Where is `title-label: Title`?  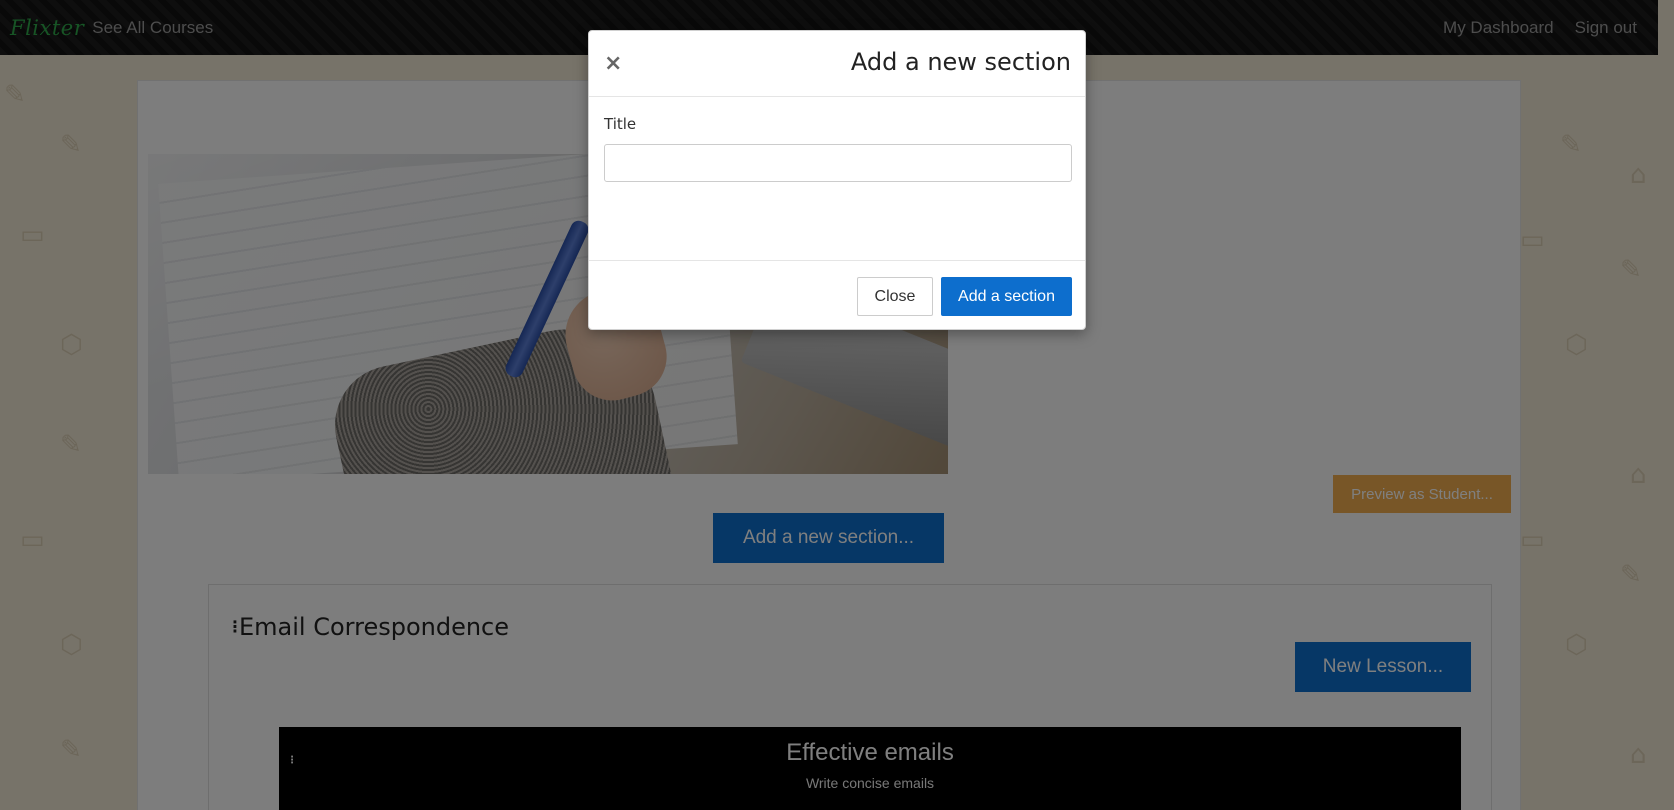 title-label: Title is located at coordinates (620, 124).